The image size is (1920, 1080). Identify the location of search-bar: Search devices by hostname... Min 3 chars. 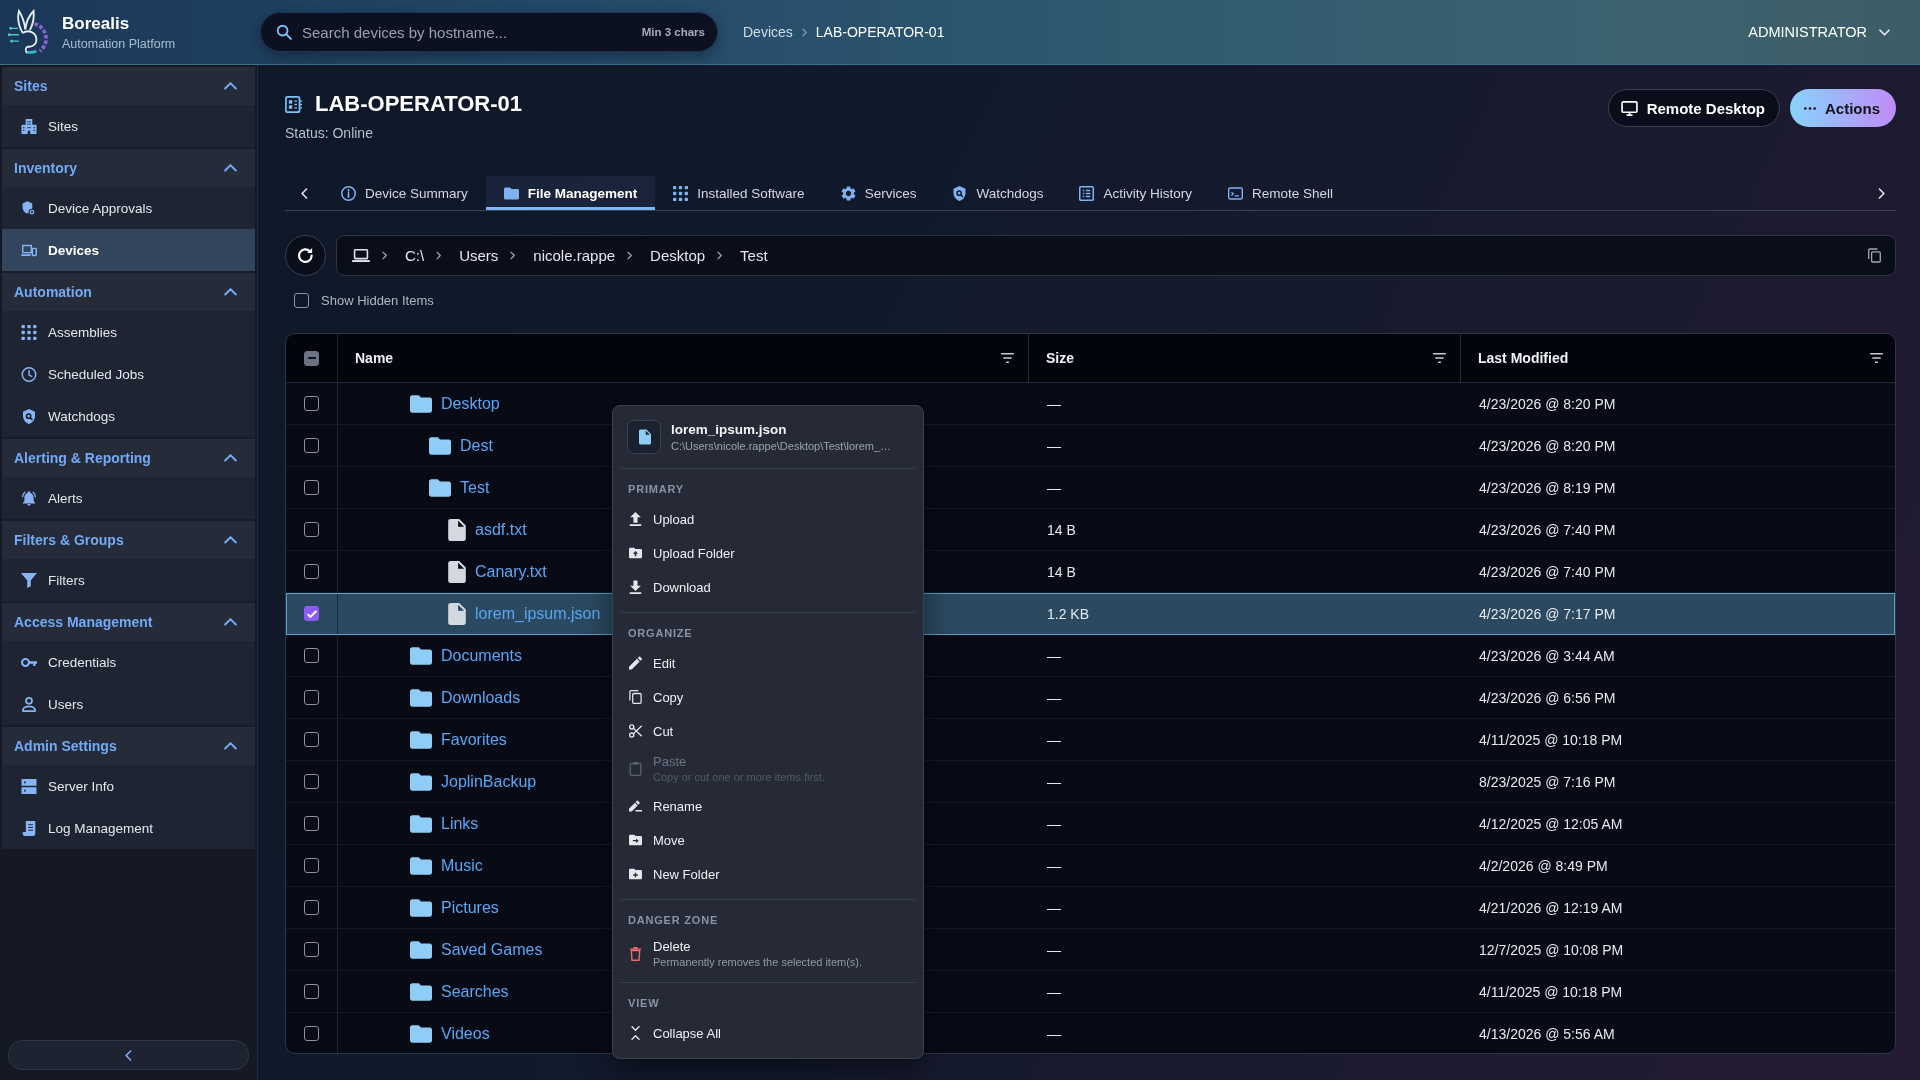
(489, 32).